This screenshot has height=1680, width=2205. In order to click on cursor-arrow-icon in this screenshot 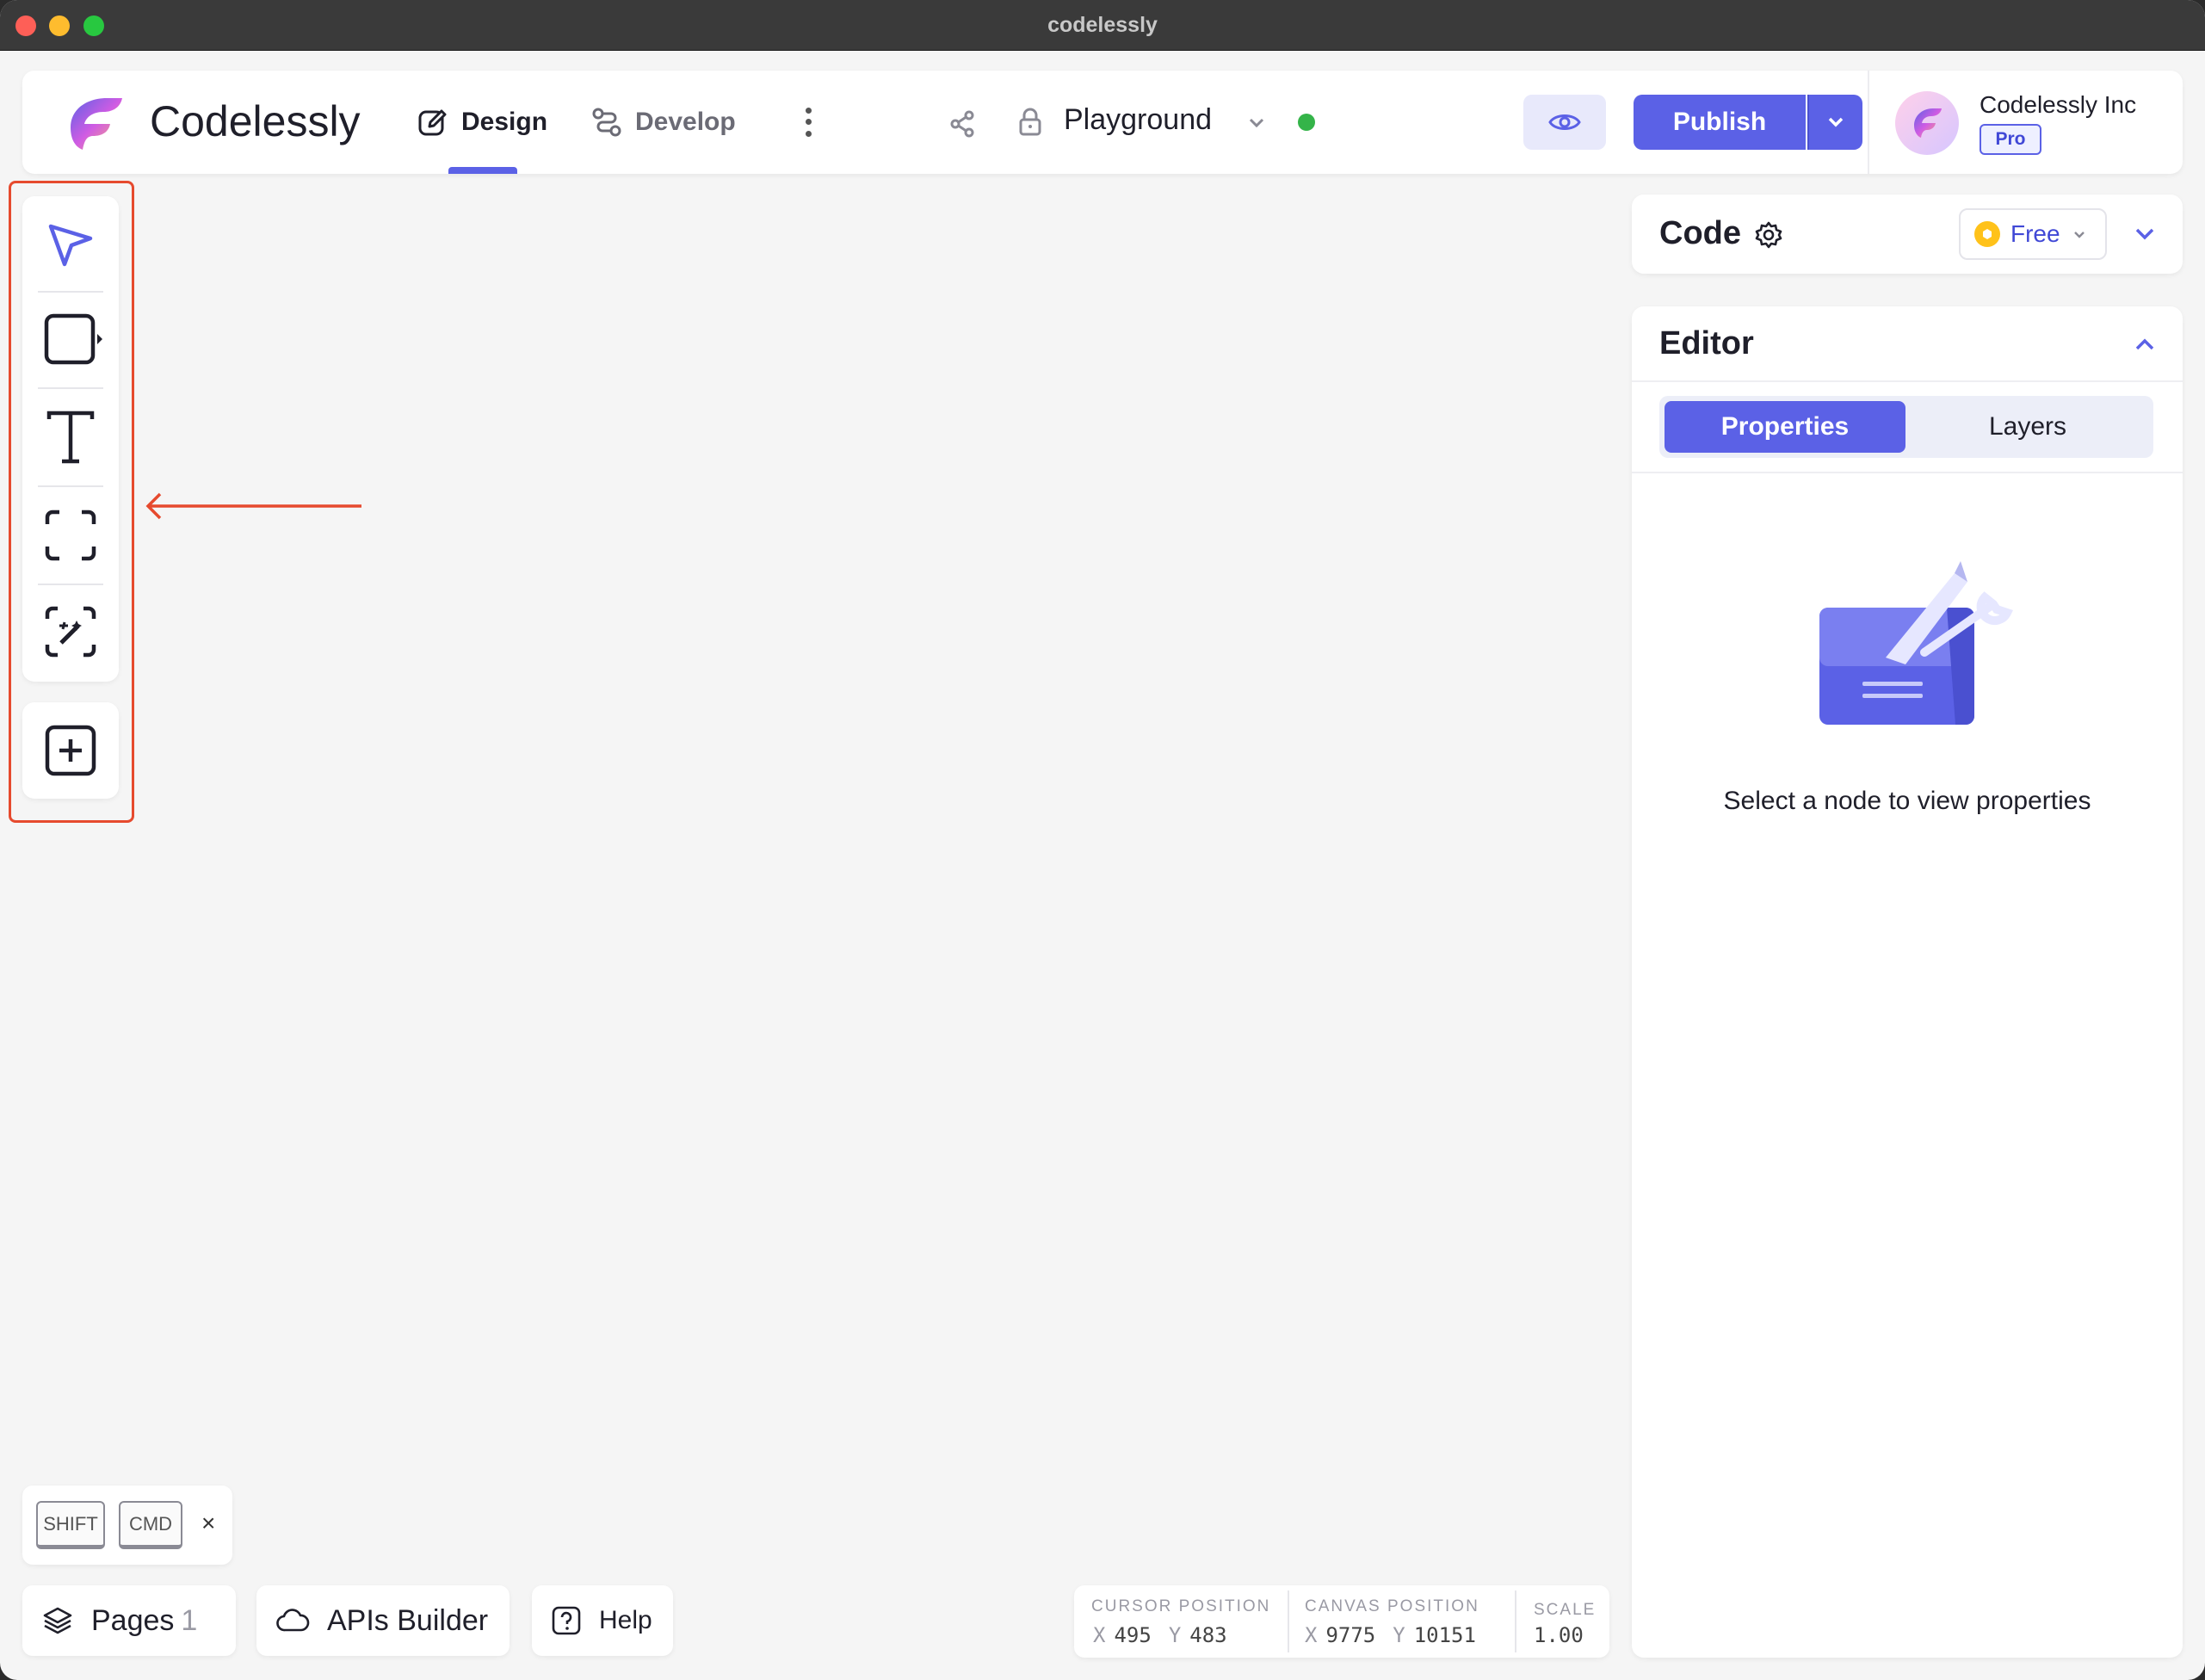, I will do `click(70, 246)`.